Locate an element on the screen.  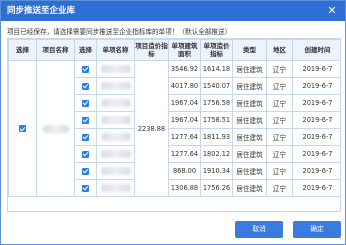
project-name-cell is located at coordinates (55, 128).